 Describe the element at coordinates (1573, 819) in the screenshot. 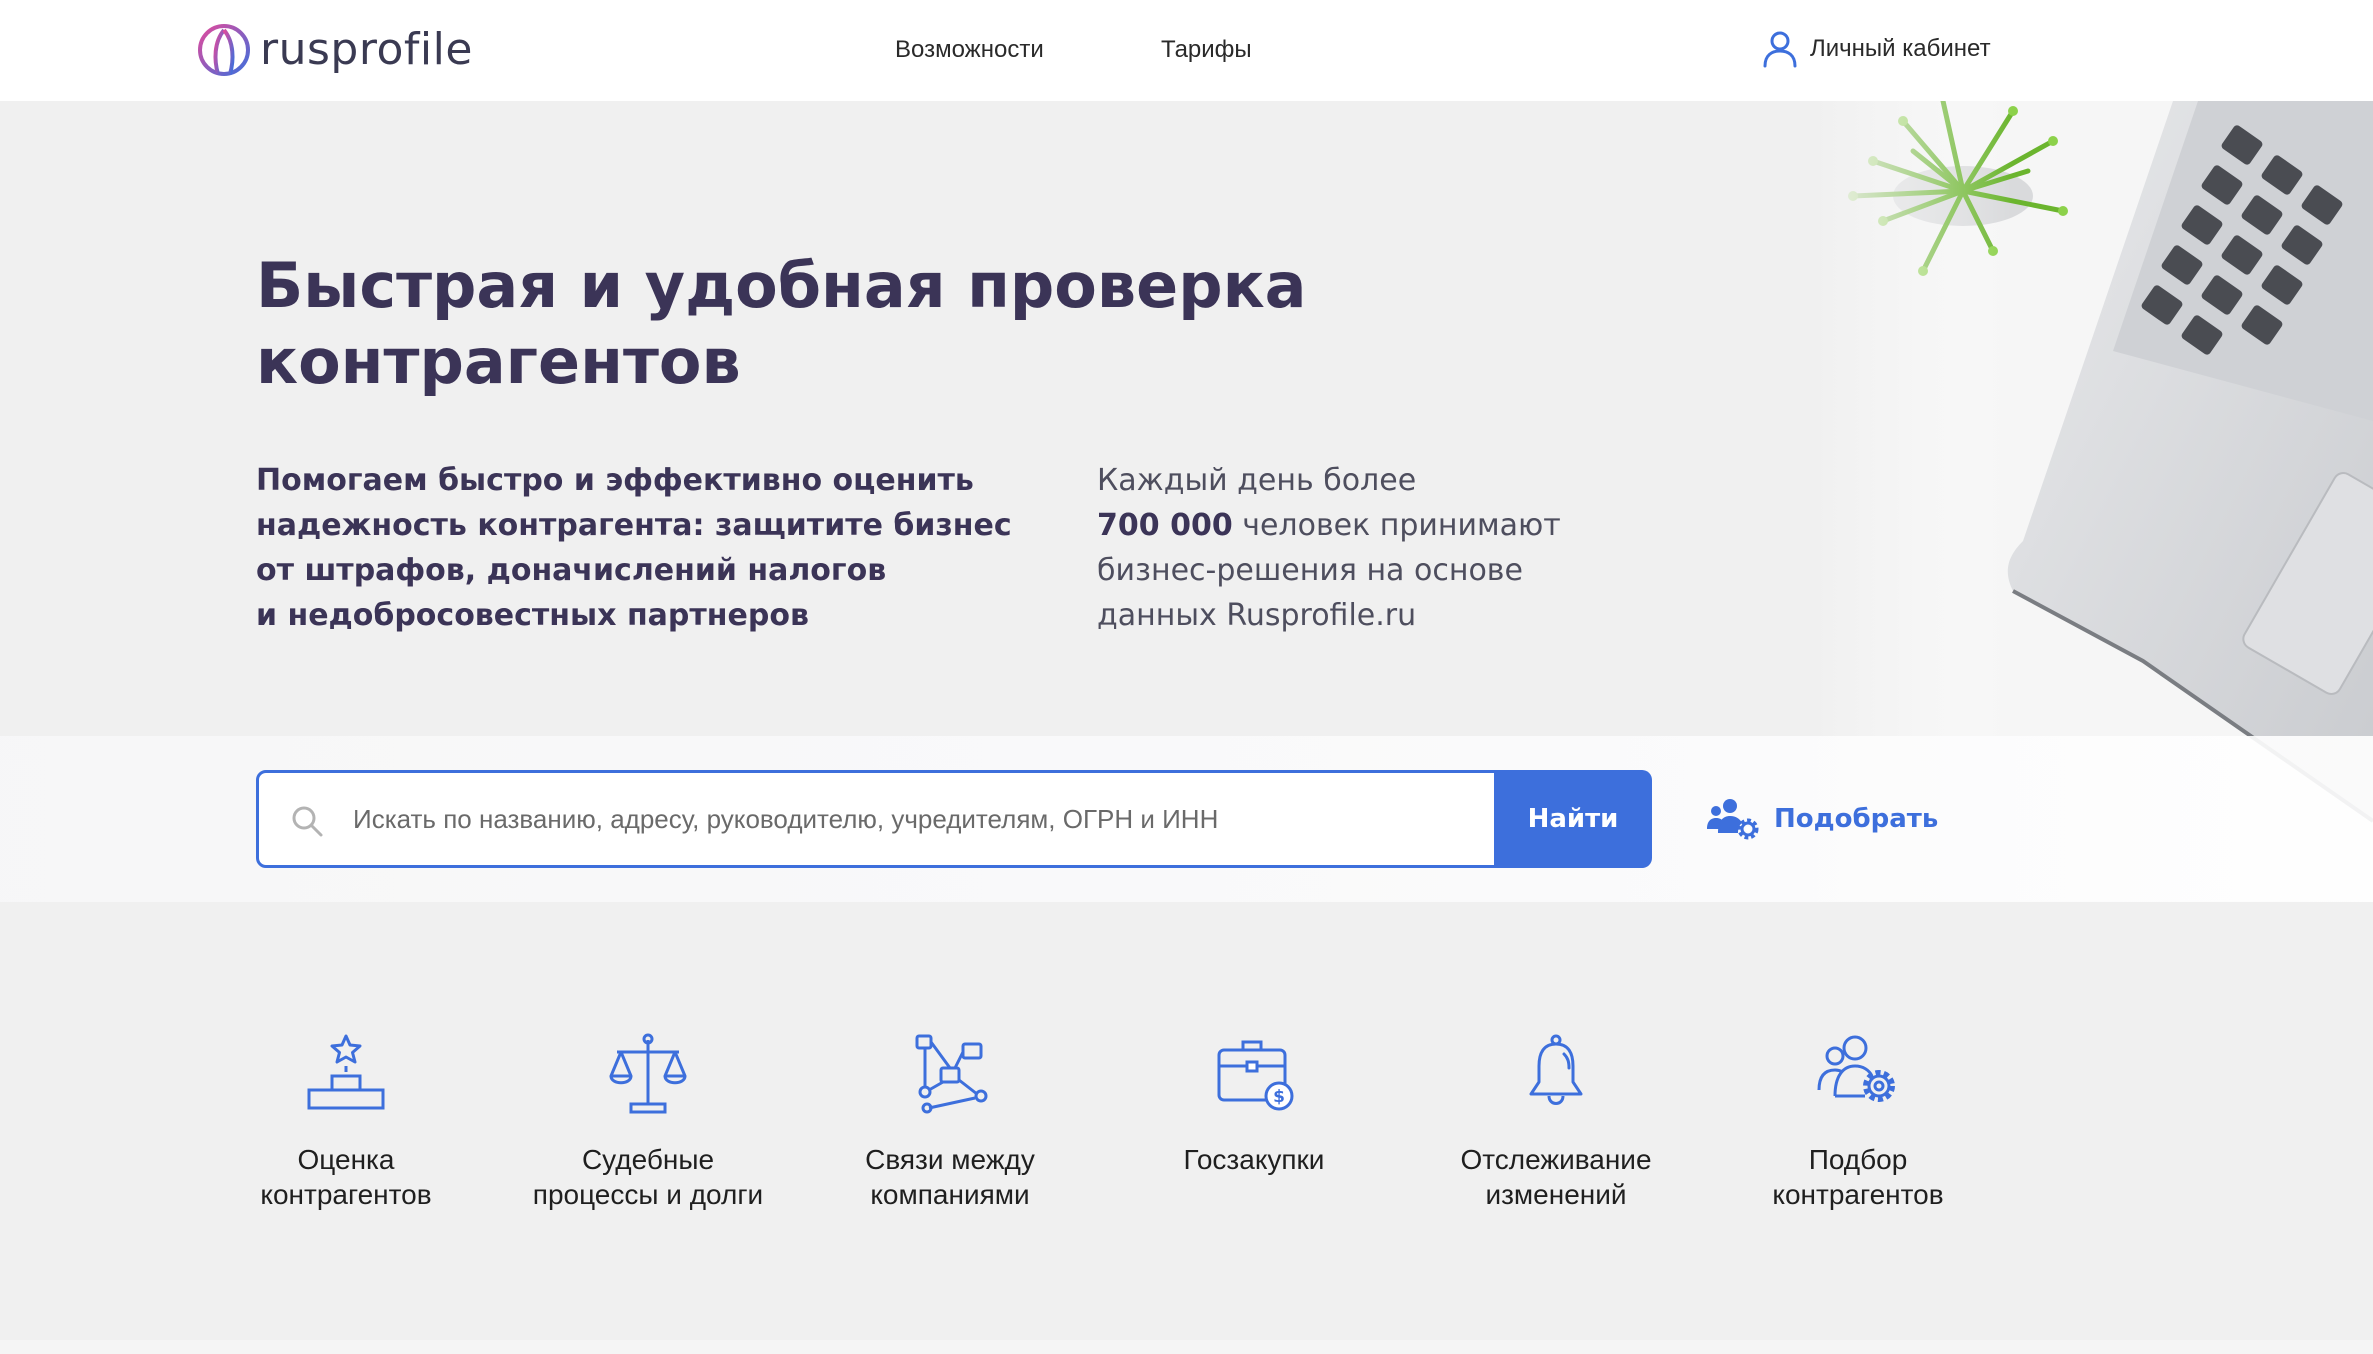

I see `search-button: Найти` at that location.